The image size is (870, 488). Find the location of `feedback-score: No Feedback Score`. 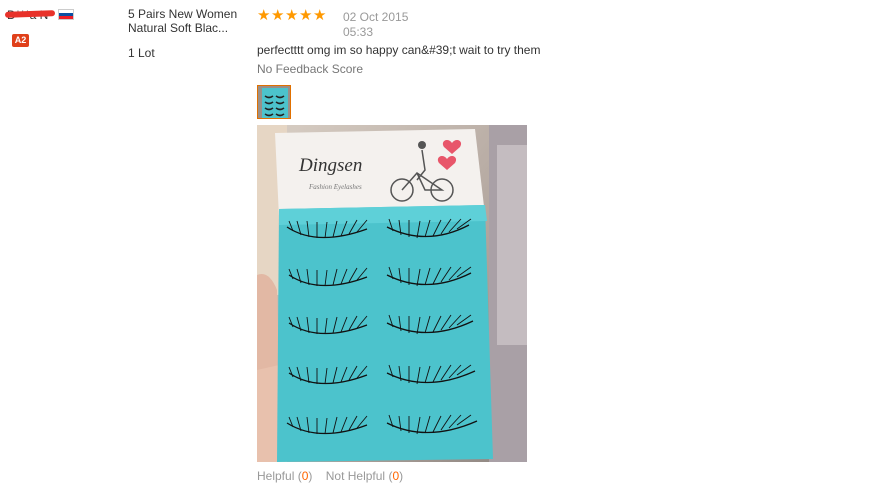

feedback-score: No Feedback Score is located at coordinates (310, 69).